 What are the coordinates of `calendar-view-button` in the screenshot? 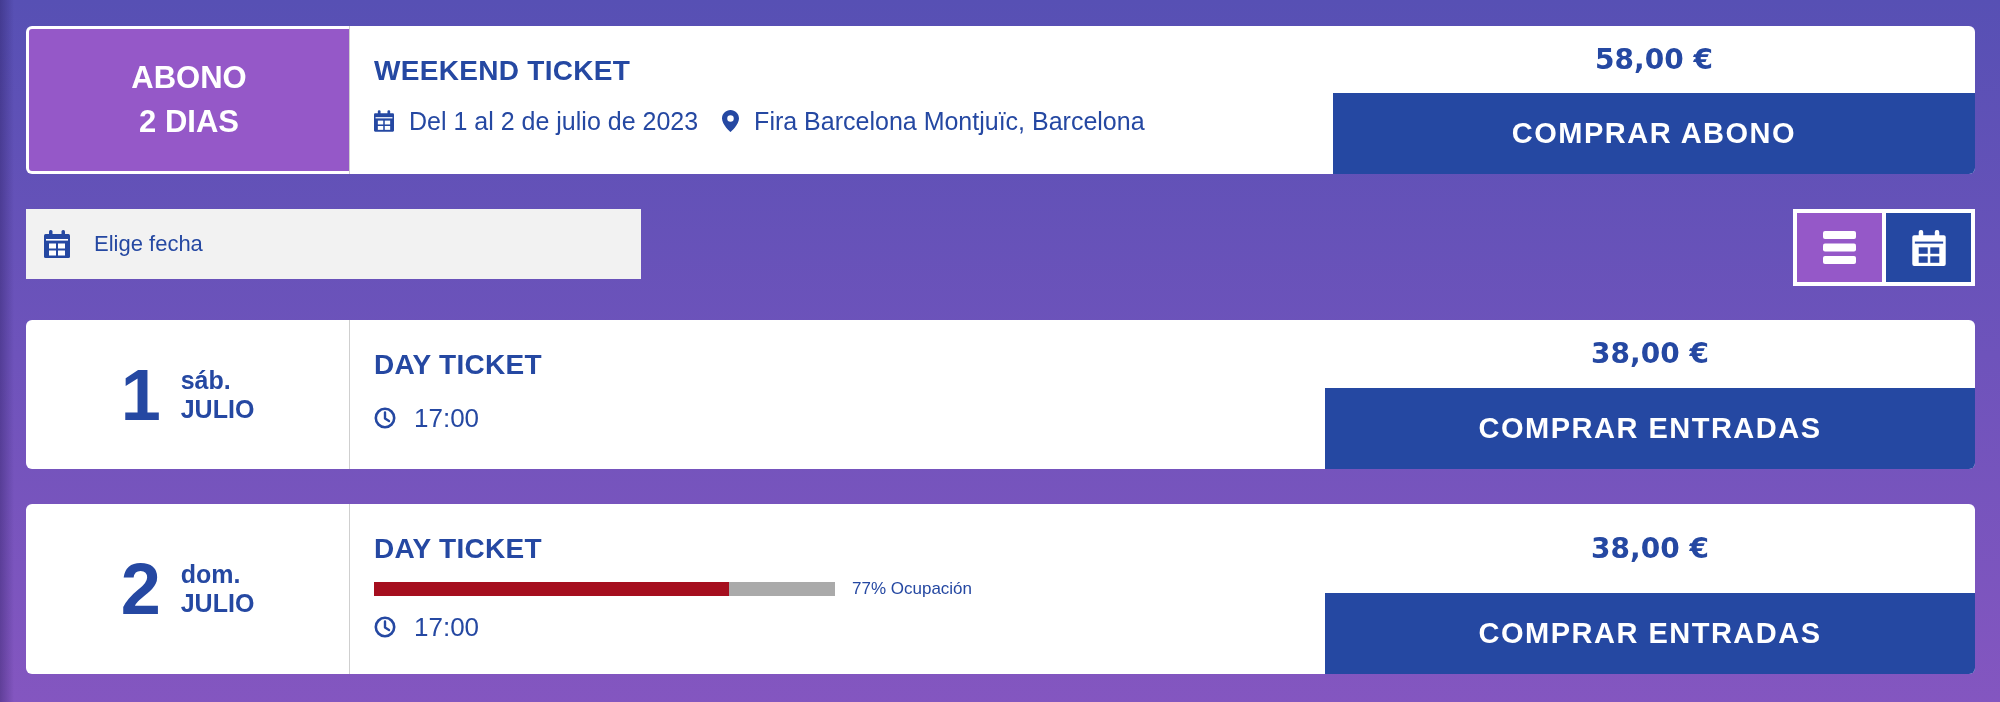 It's located at (1928, 247).